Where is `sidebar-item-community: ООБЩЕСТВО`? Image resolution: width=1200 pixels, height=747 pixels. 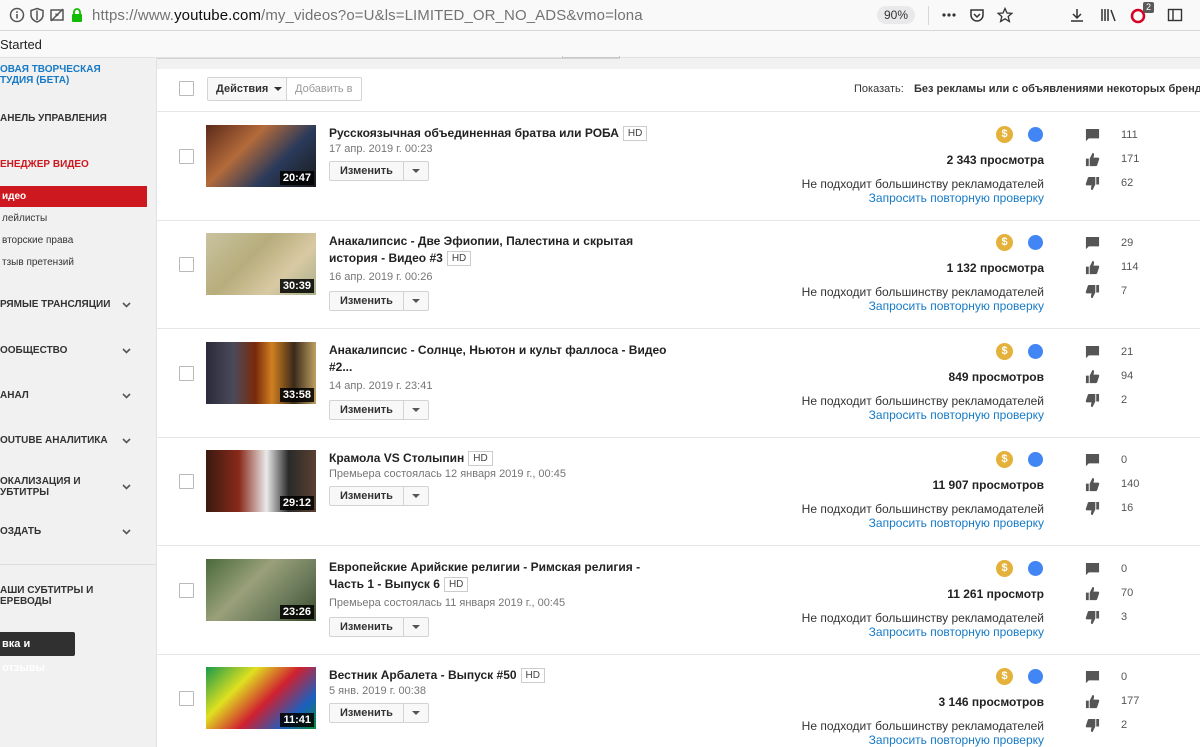 sidebar-item-community: ООБЩЕСТВО is located at coordinates (78, 350).